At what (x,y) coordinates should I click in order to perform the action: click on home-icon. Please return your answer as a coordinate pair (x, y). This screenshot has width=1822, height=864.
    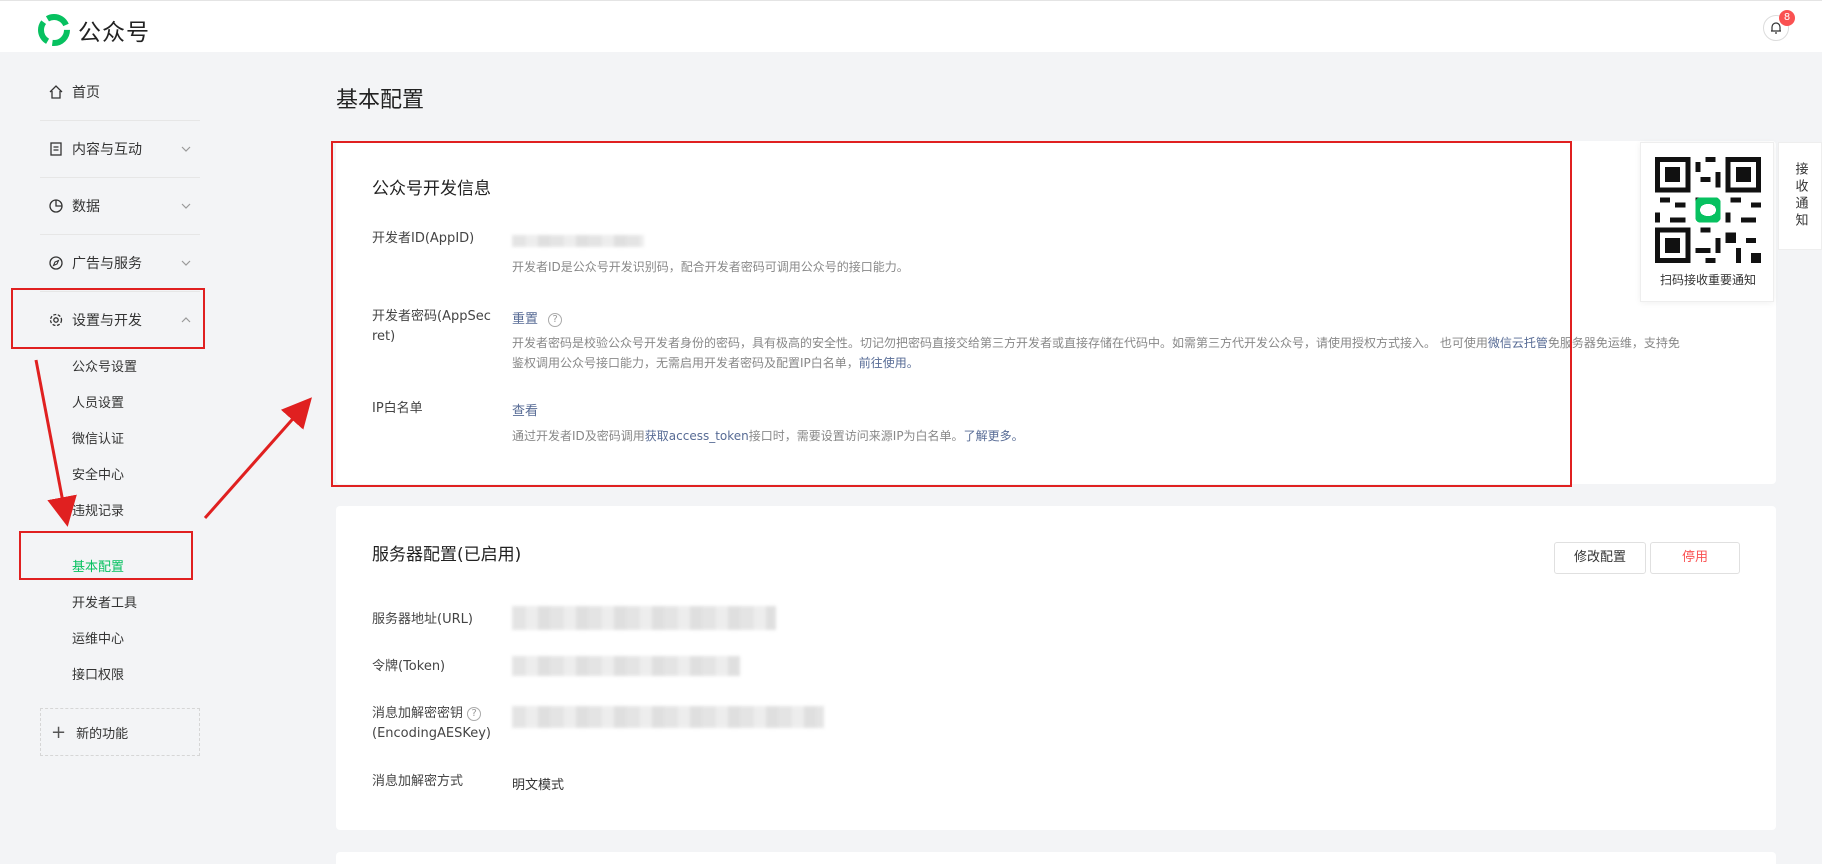
    Looking at the image, I should click on (56, 92).